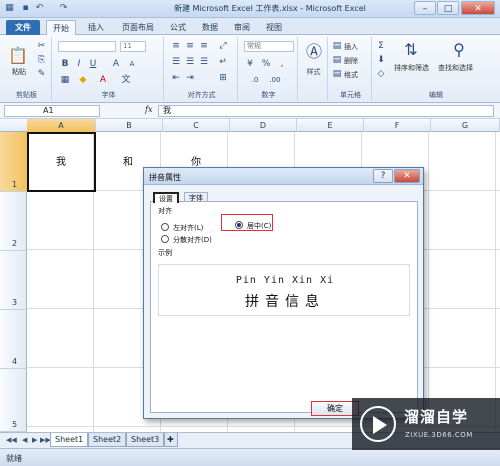 Image resolution: width=500 pixels, height=466 pixels. Describe the element at coordinates (176, 78) in the screenshot. I see `decrease-indent-icon: ⇤` at that location.